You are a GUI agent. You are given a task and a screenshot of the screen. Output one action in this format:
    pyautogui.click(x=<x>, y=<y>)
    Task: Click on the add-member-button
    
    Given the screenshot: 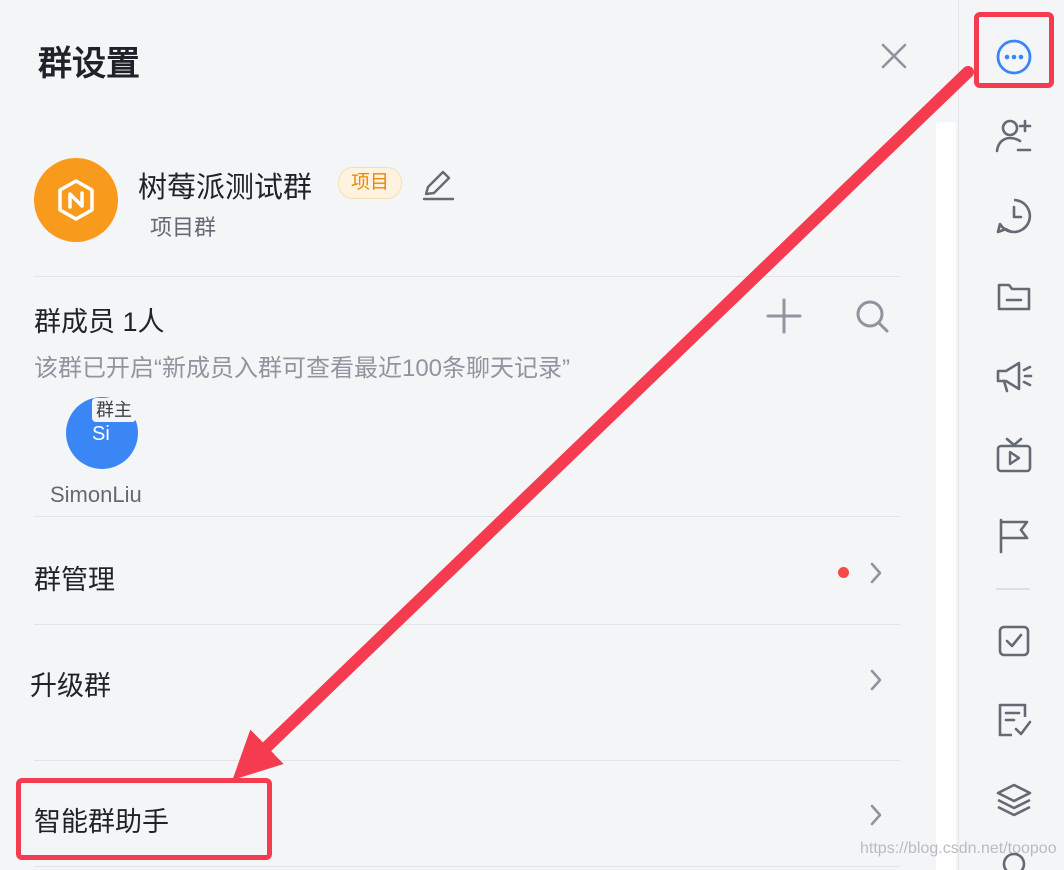 What is the action you would take?
    pyautogui.click(x=784, y=316)
    